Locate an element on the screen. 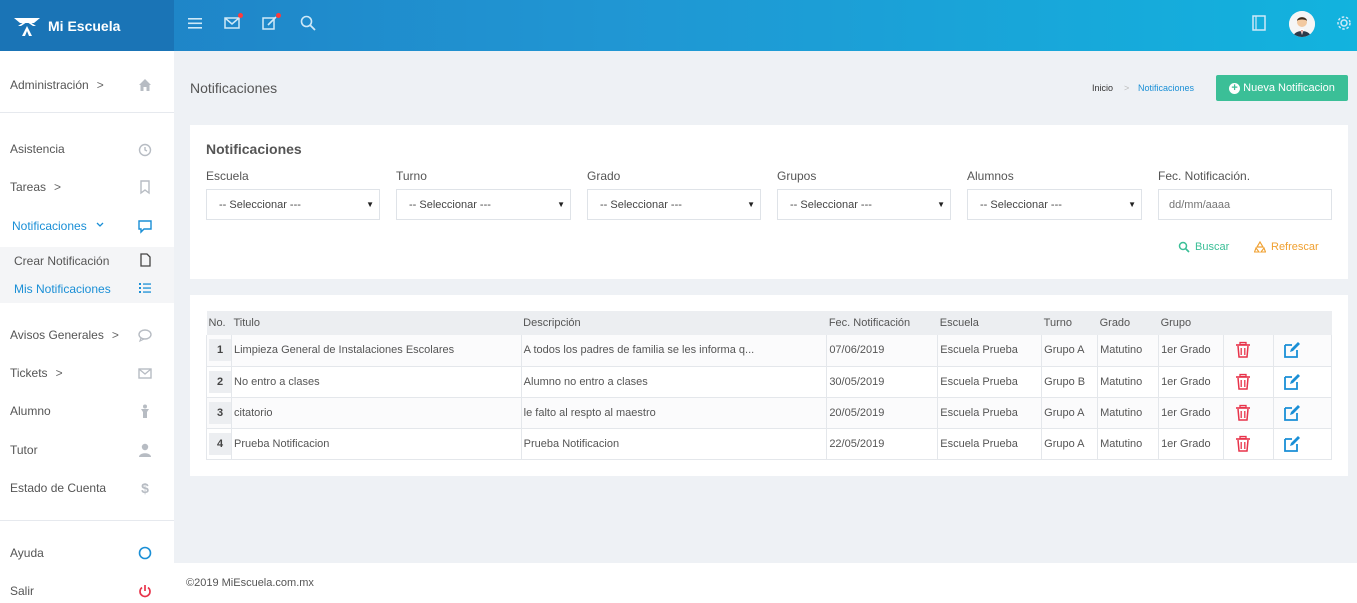 This screenshot has height=603, width=1357. sidebar-item-avisos-generales: Avisos Generales > is located at coordinates (87, 335).